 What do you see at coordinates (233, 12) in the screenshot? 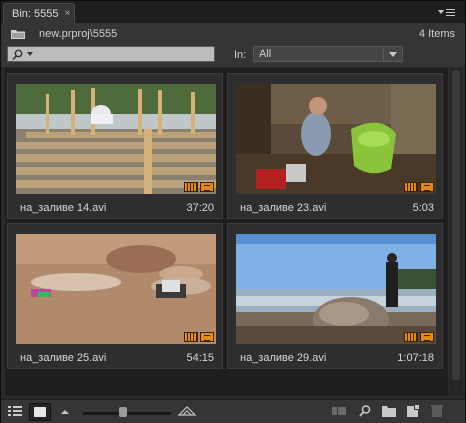
I see `tab-bar: Bin: 5555 ×` at bounding box center [233, 12].